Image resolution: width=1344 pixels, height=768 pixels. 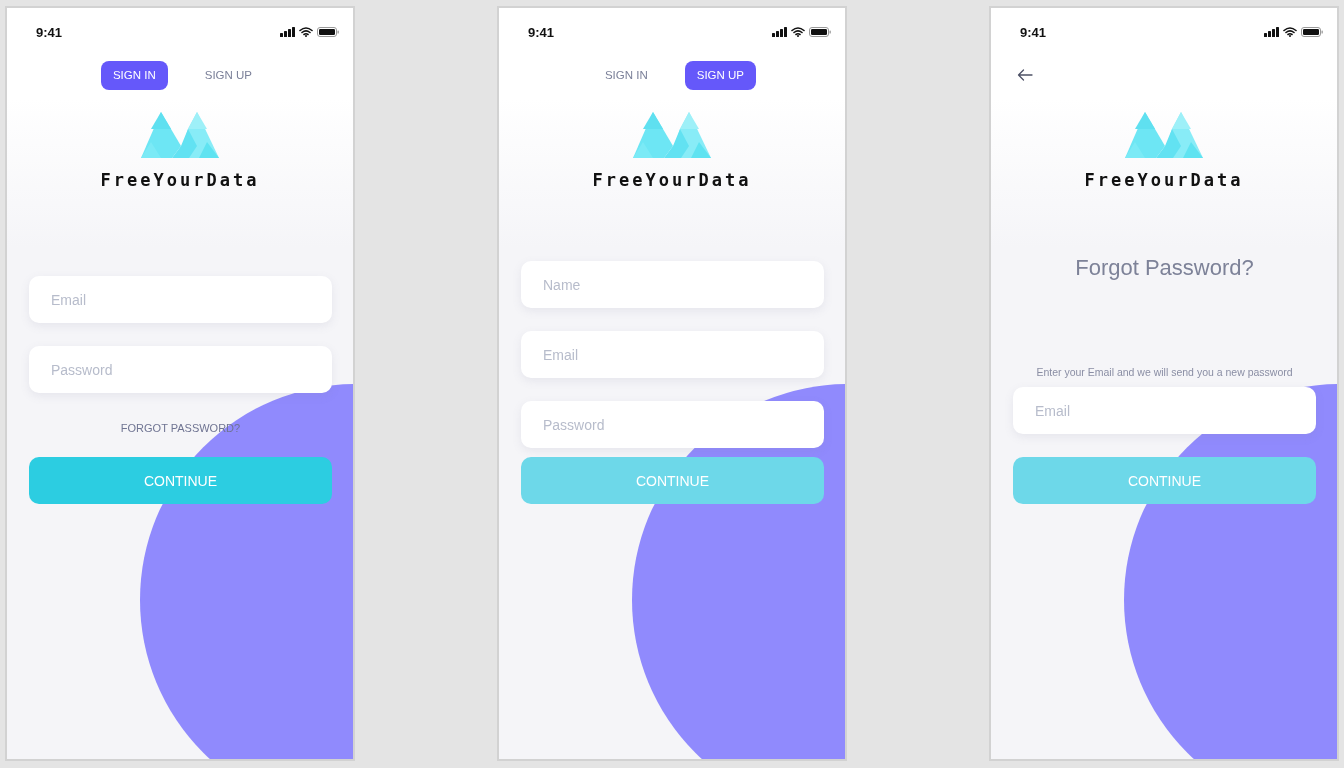 What do you see at coordinates (1164, 268) in the screenshot?
I see `screen-title: Forgot Password?` at bounding box center [1164, 268].